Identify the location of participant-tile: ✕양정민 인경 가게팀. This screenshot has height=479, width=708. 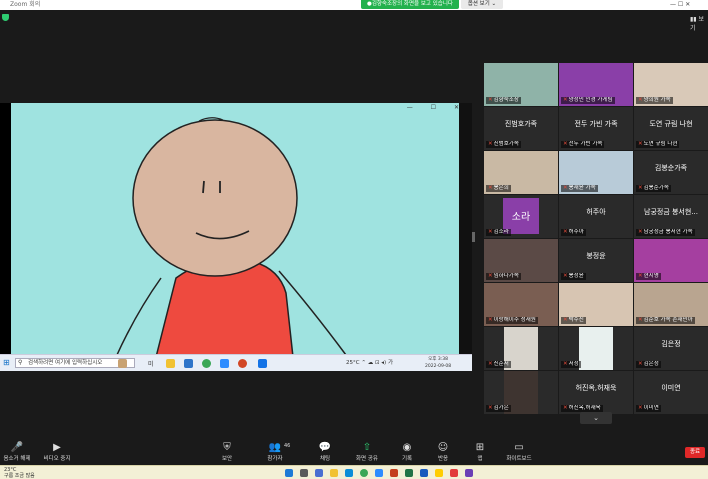
(596, 84).